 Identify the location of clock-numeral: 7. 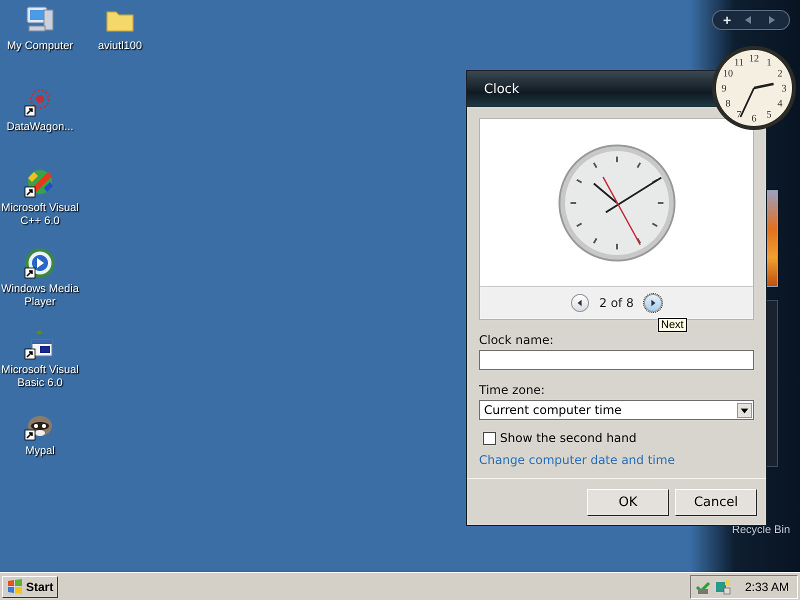
(739, 114).